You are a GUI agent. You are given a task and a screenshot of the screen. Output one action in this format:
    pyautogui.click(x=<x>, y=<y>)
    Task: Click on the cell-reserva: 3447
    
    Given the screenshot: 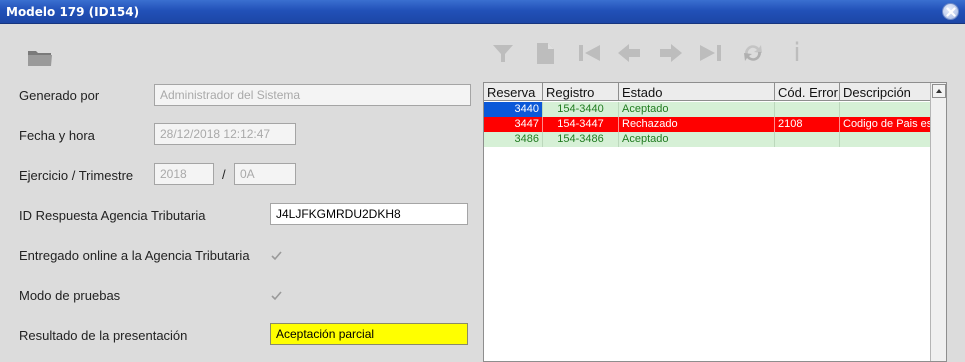 What is the action you would take?
    pyautogui.click(x=513, y=124)
    